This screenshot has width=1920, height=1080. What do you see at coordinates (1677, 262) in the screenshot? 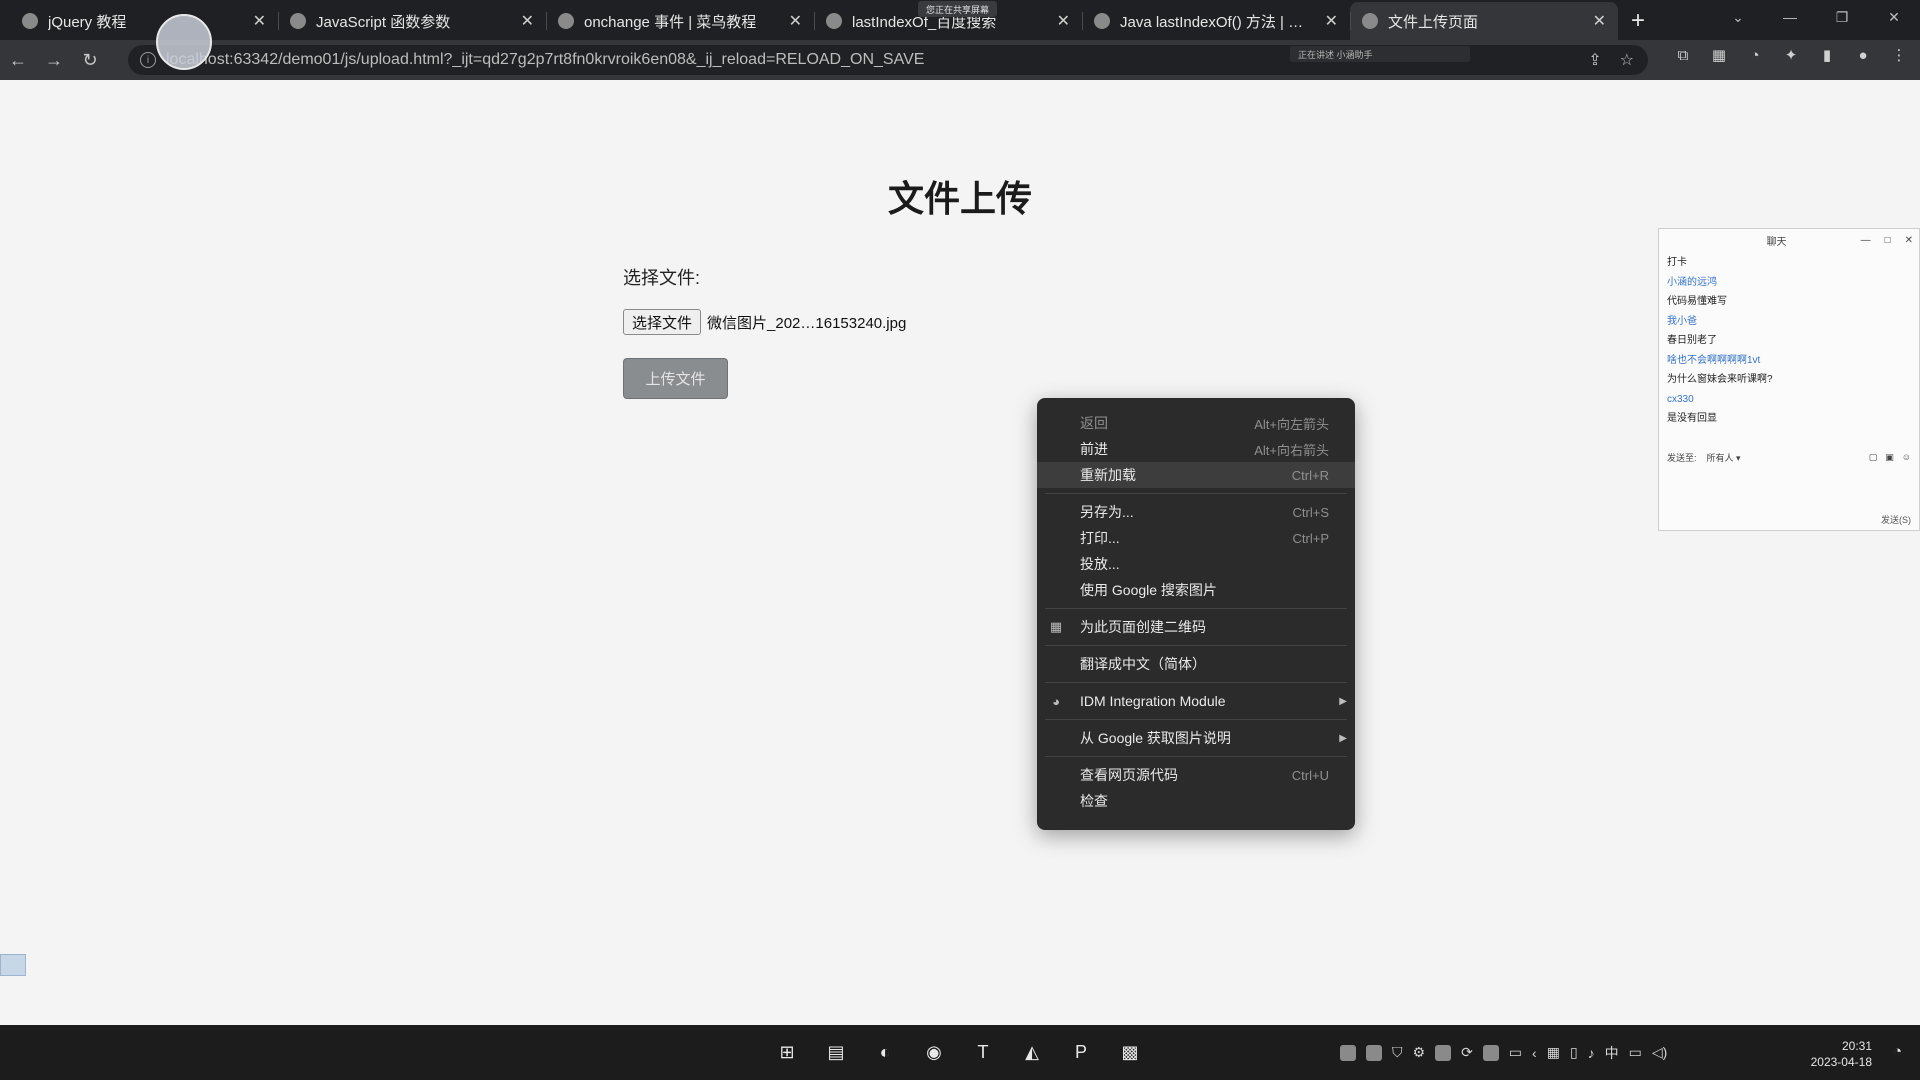
I see `chat-message: 打卡` at bounding box center [1677, 262].